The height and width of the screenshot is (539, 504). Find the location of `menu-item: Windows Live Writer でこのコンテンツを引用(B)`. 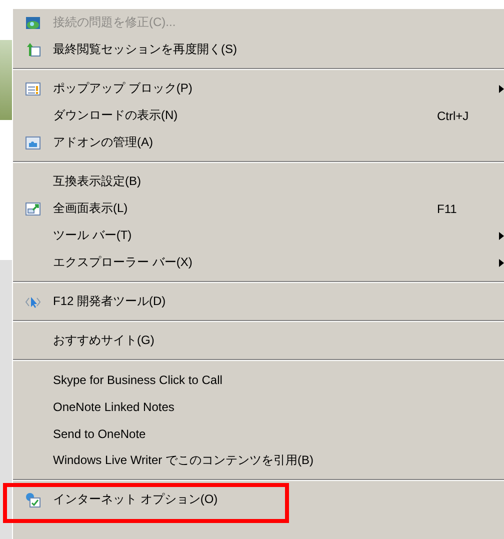

menu-item: Windows Live Writer でこのコンテンツを引用(B) is located at coordinates (258, 460).